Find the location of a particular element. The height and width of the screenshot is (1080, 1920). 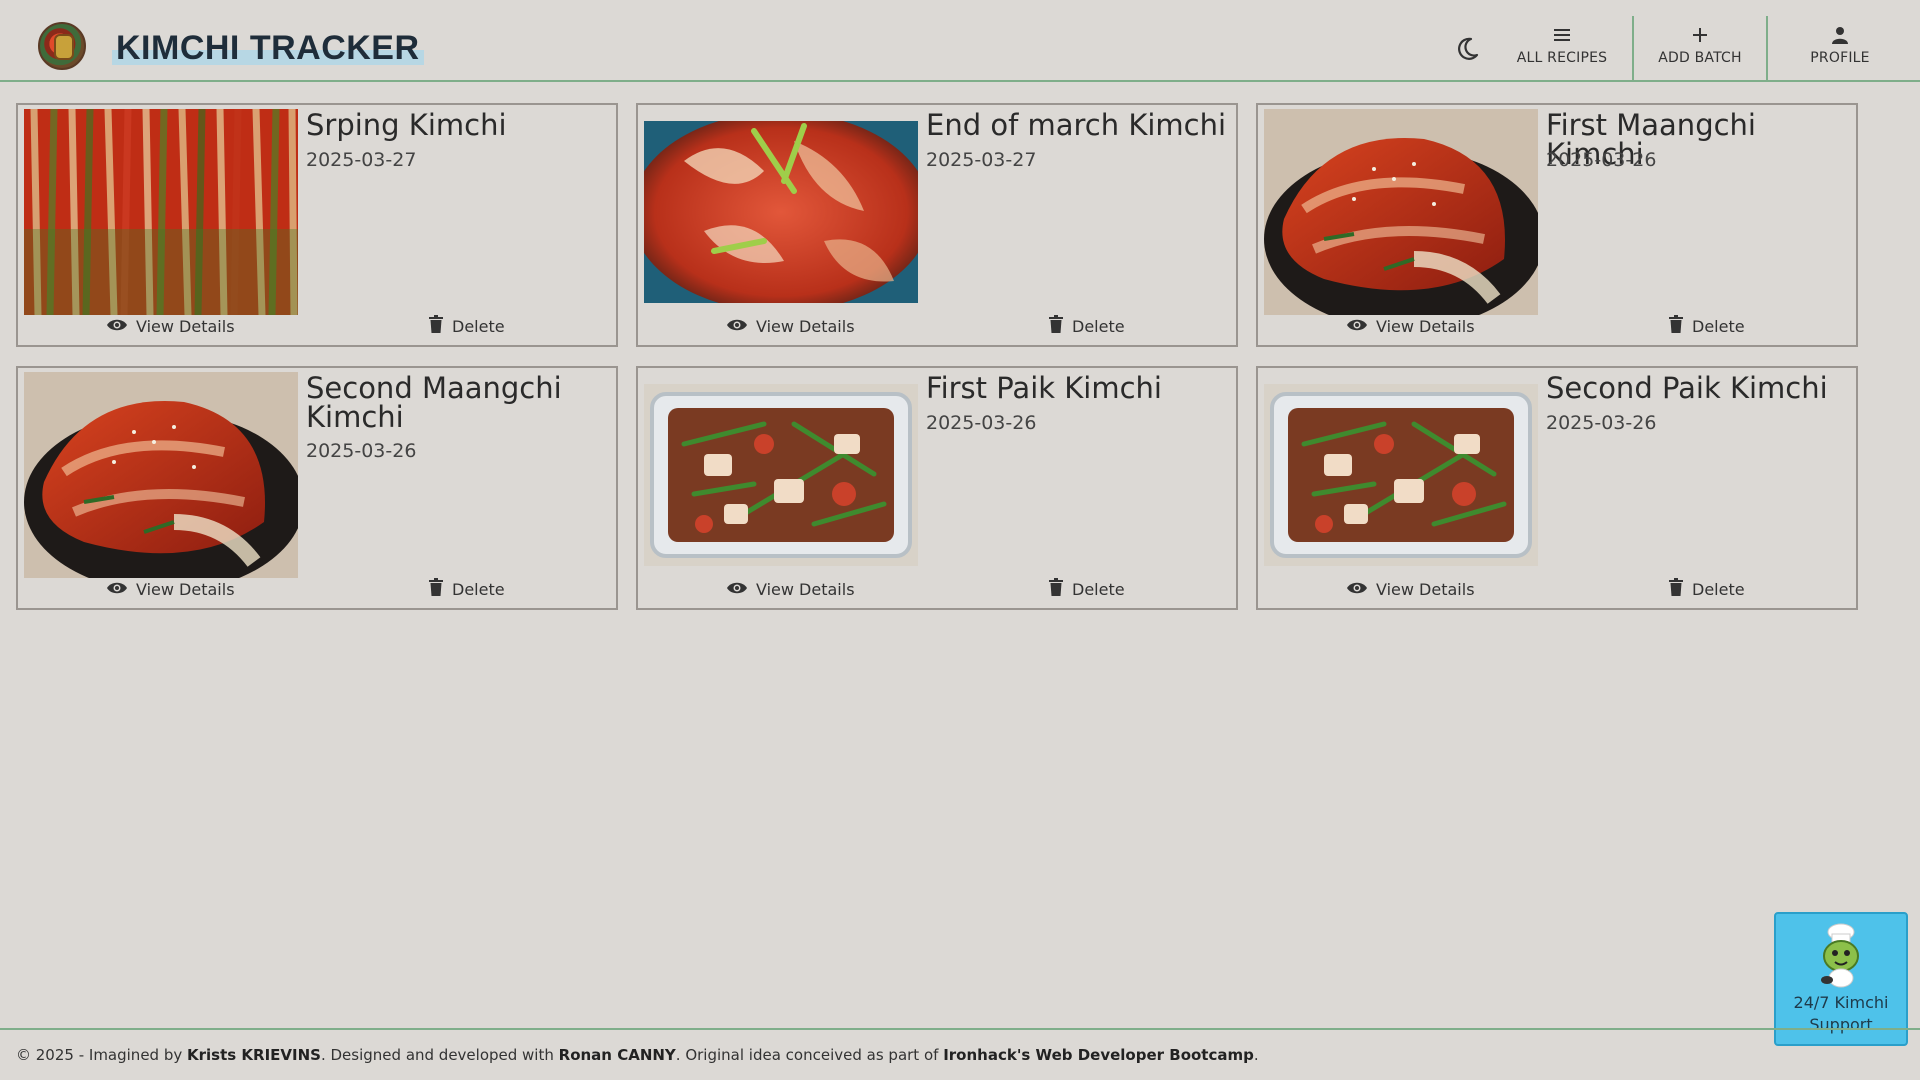

user-icon is located at coordinates (1840, 35).